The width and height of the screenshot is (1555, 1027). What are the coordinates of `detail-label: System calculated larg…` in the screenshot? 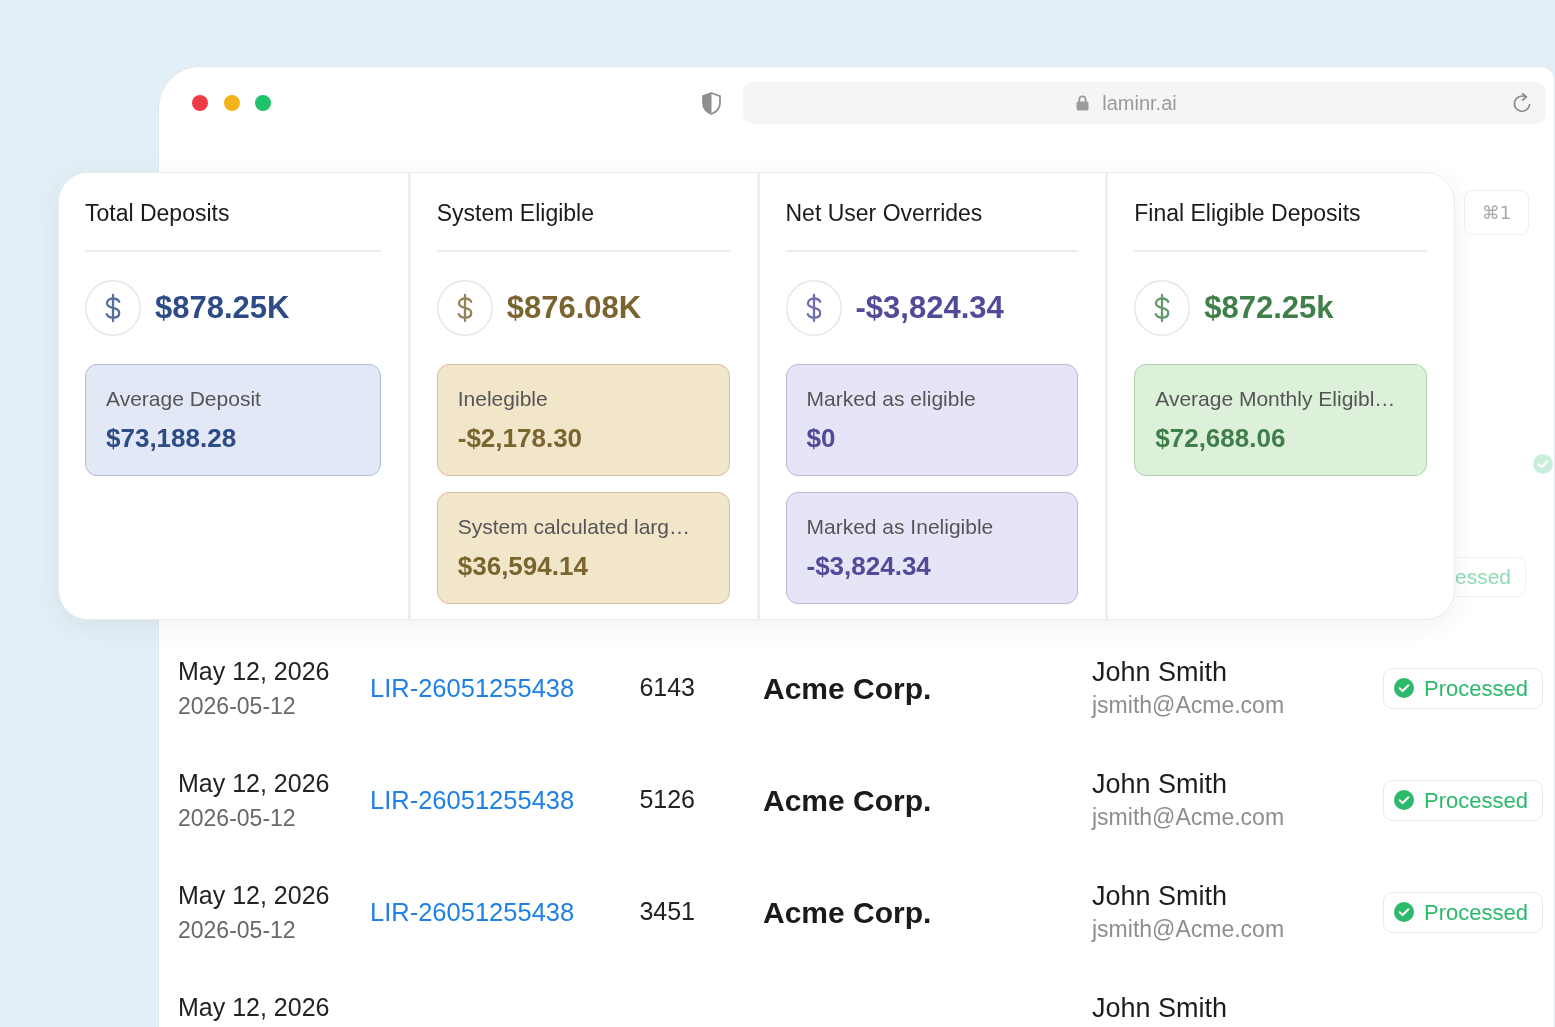 It's located at (574, 527).